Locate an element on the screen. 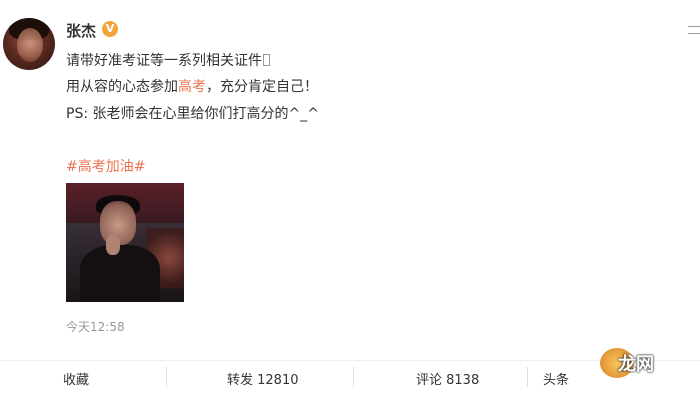  like-button-partial: 头条 is located at coordinates (556, 378).